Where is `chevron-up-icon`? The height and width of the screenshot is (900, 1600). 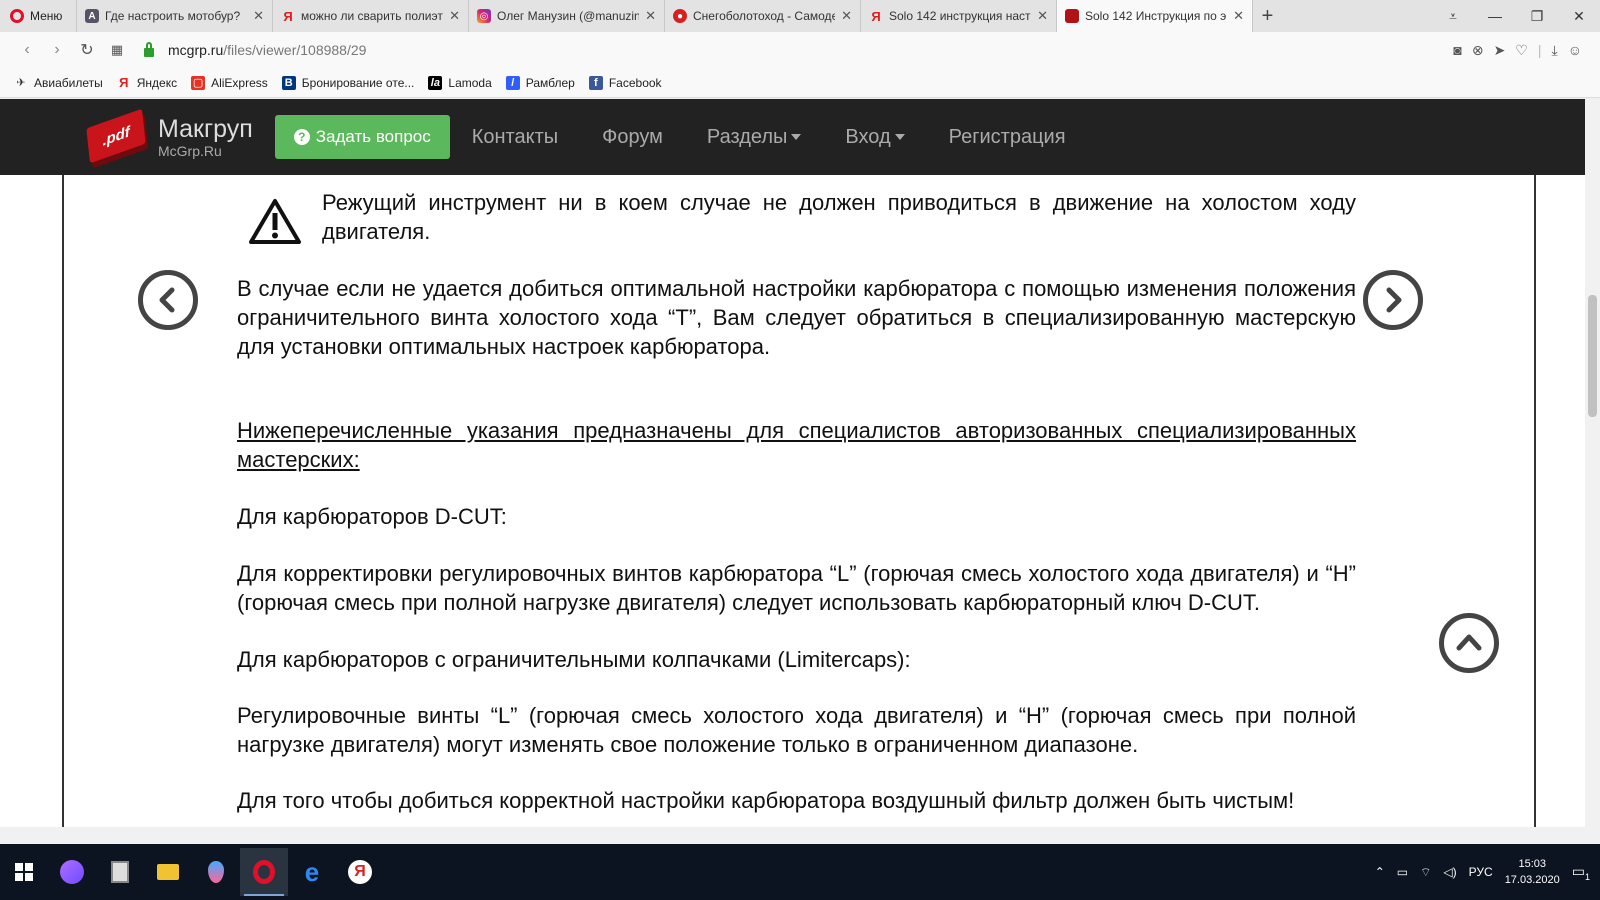
chevron-up-icon is located at coordinates (1469, 642).